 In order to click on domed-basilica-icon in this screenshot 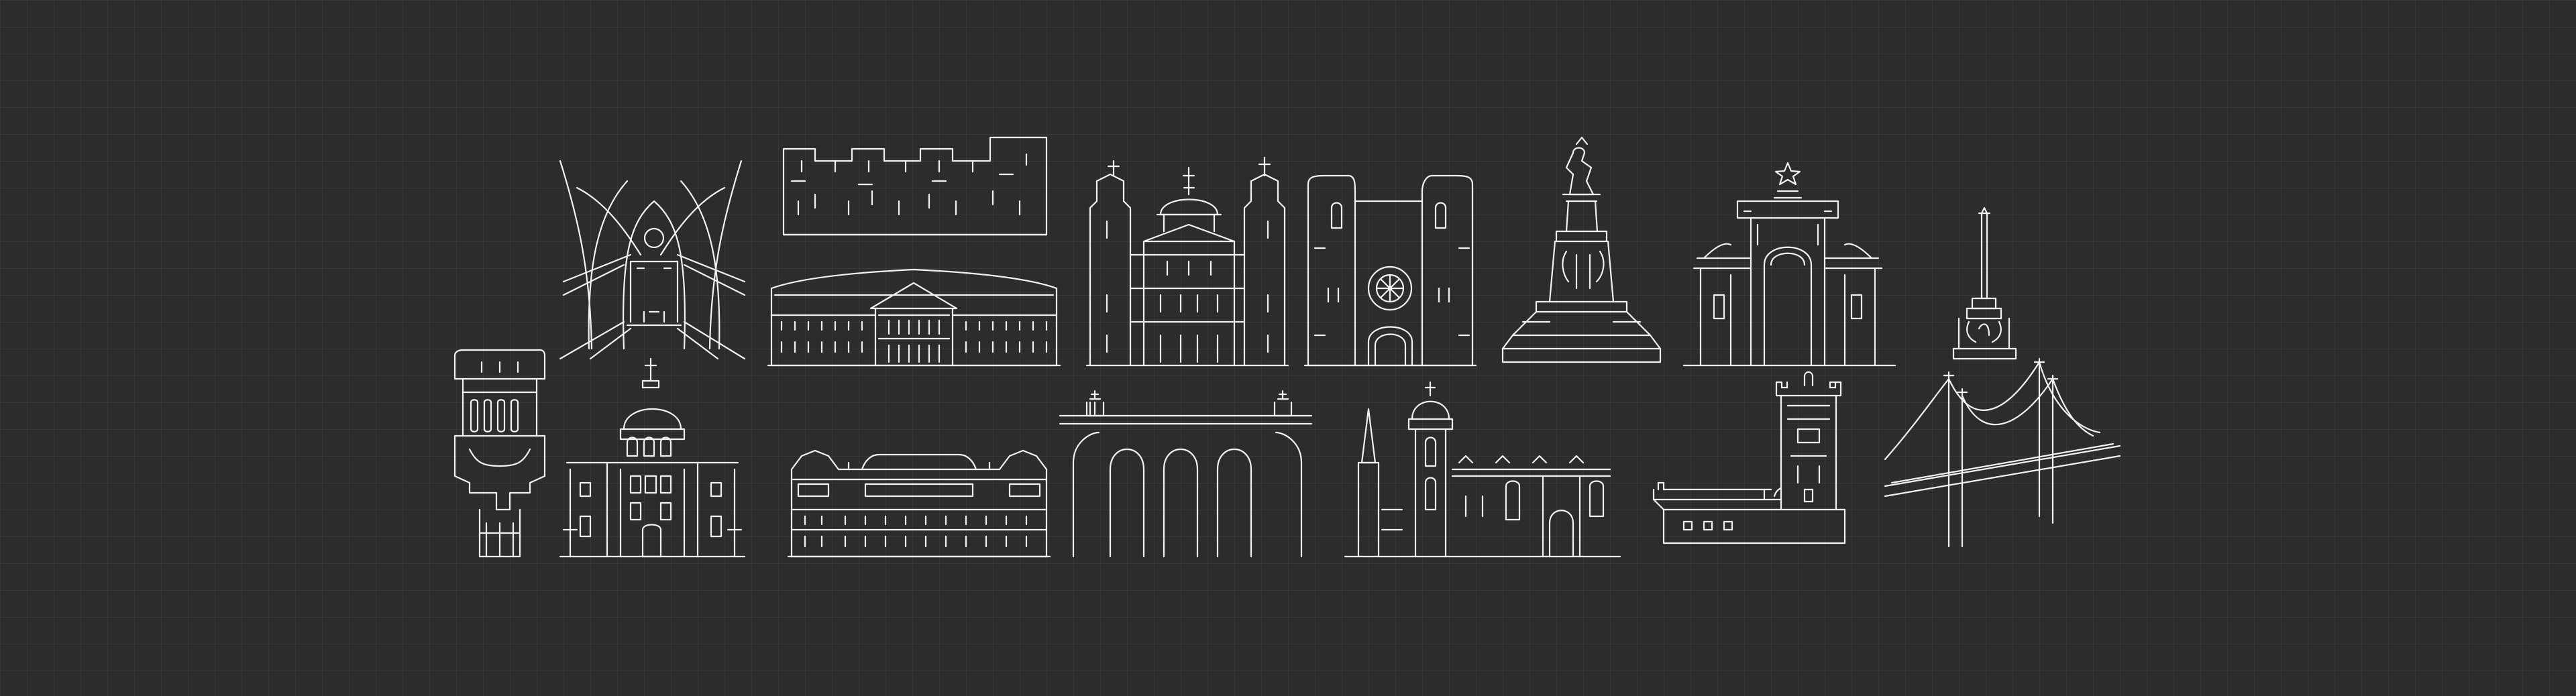, I will do `click(1187, 261)`.